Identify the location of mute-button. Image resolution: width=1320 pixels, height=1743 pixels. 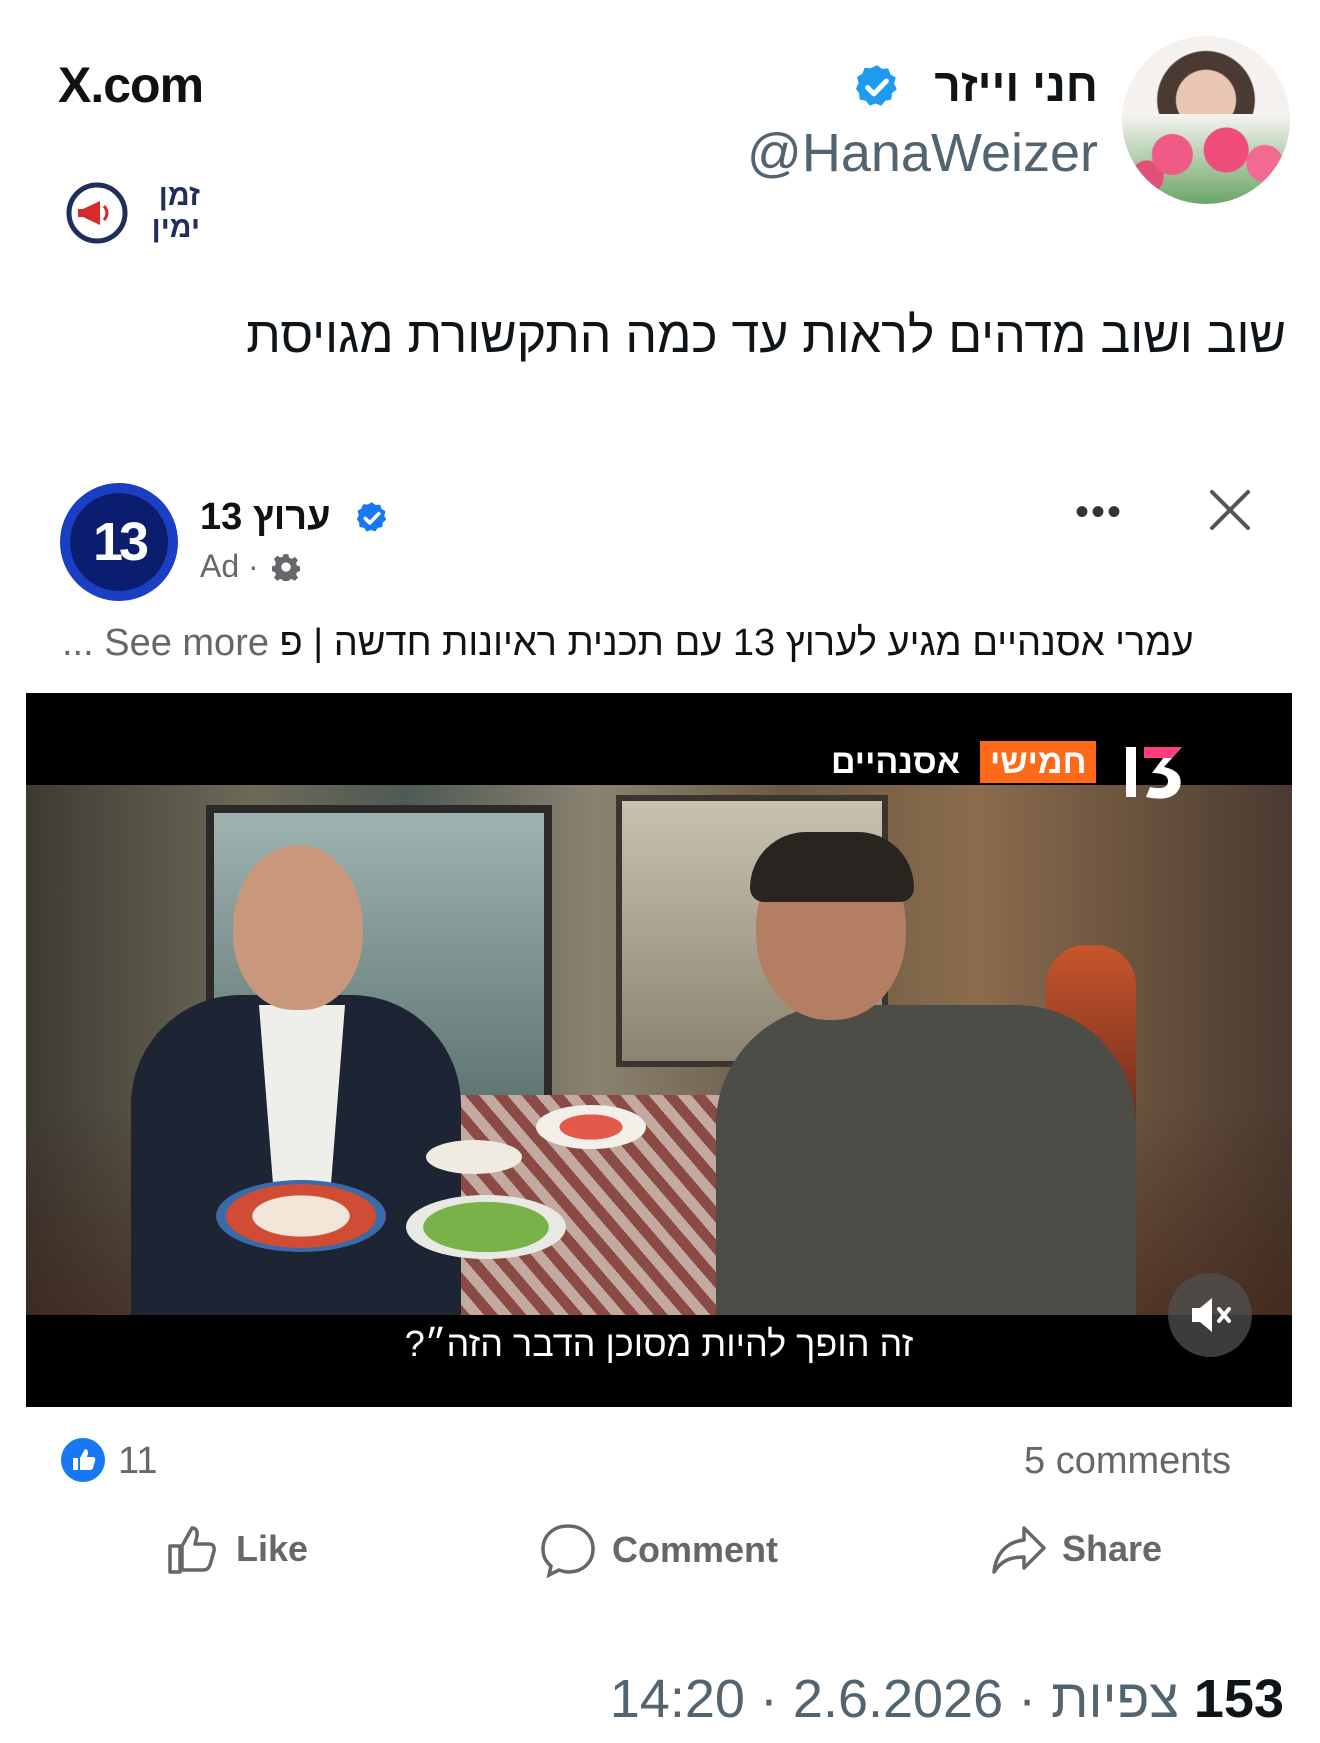
(1210, 1315).